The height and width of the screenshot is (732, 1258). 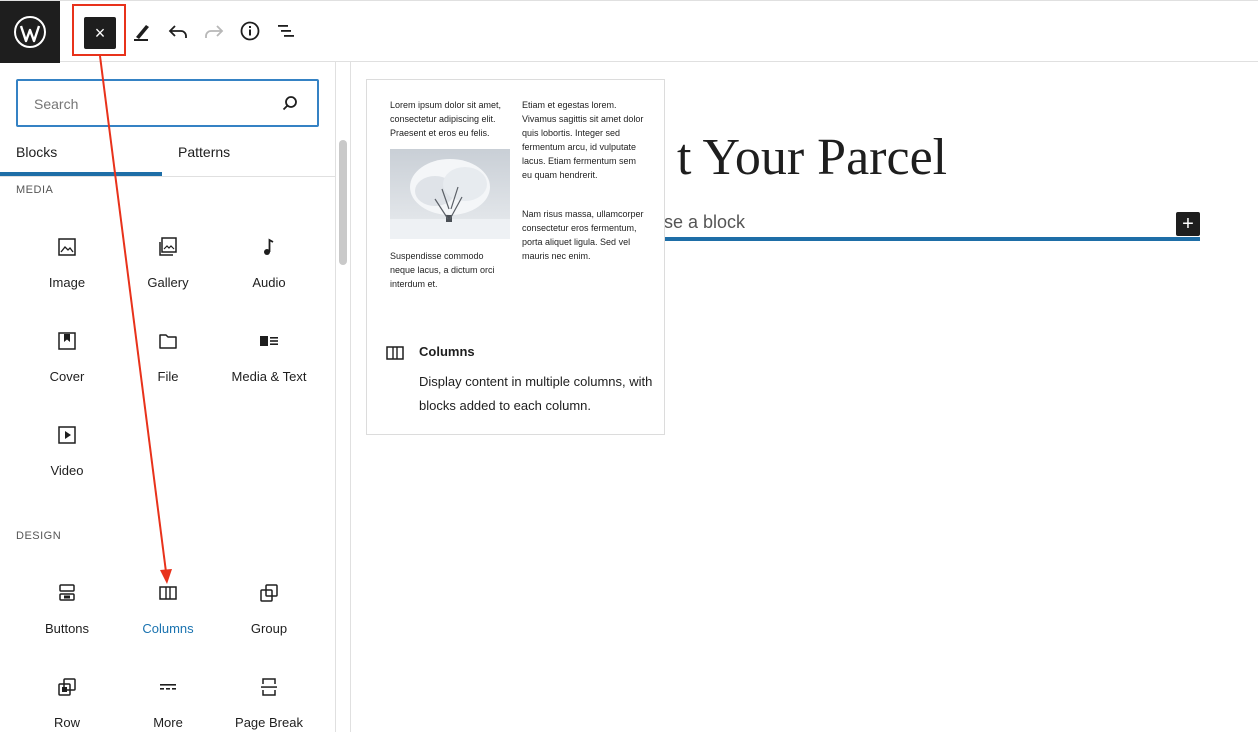 I want to click on more-icon, so click(x=168, y=687).